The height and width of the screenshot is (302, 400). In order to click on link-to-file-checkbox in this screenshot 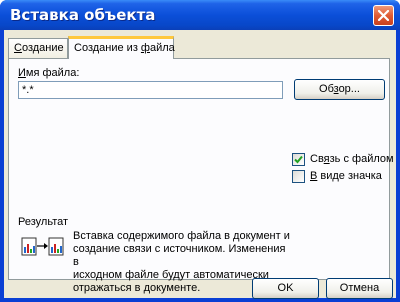, I will do `click(298, 159)`.